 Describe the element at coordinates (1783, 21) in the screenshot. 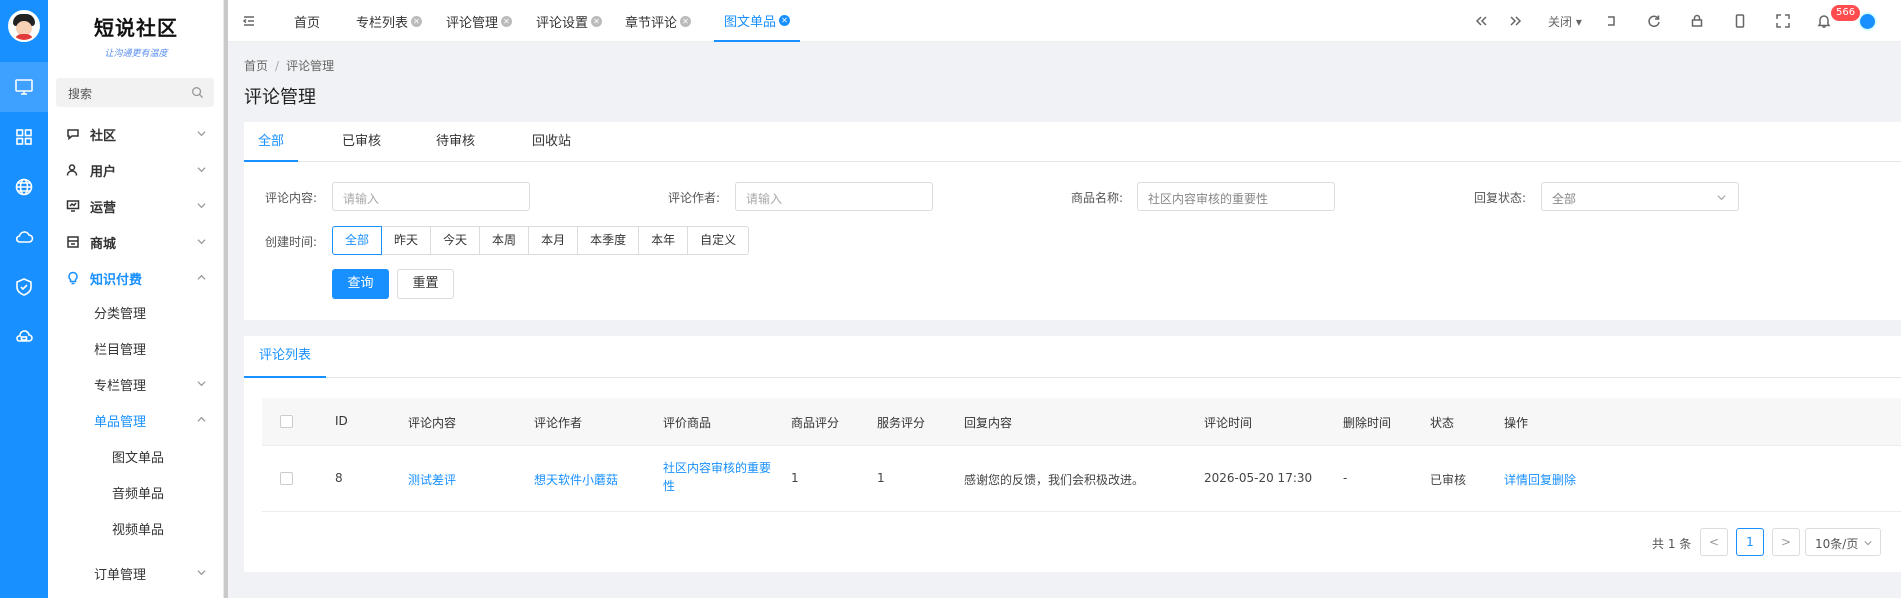

I see `fullscreen-icon` at that location.